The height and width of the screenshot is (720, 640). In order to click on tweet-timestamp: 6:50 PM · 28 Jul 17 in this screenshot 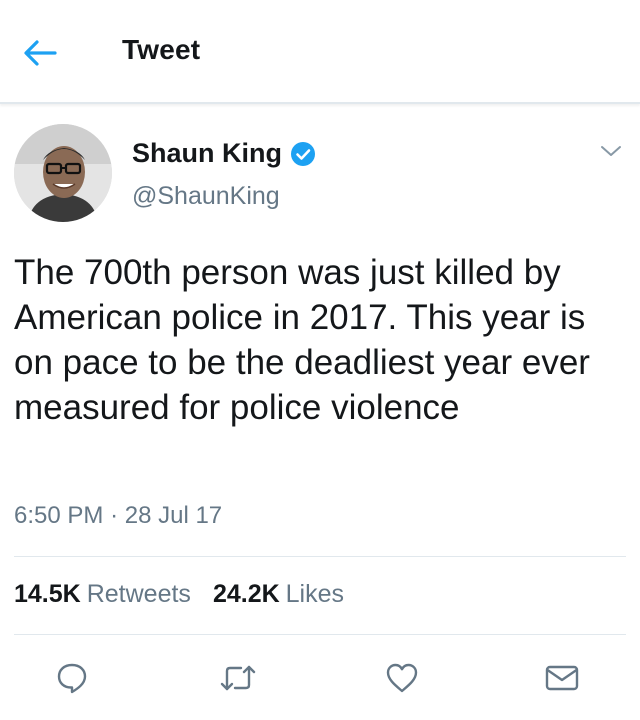, I will do `click(118, 516)`.